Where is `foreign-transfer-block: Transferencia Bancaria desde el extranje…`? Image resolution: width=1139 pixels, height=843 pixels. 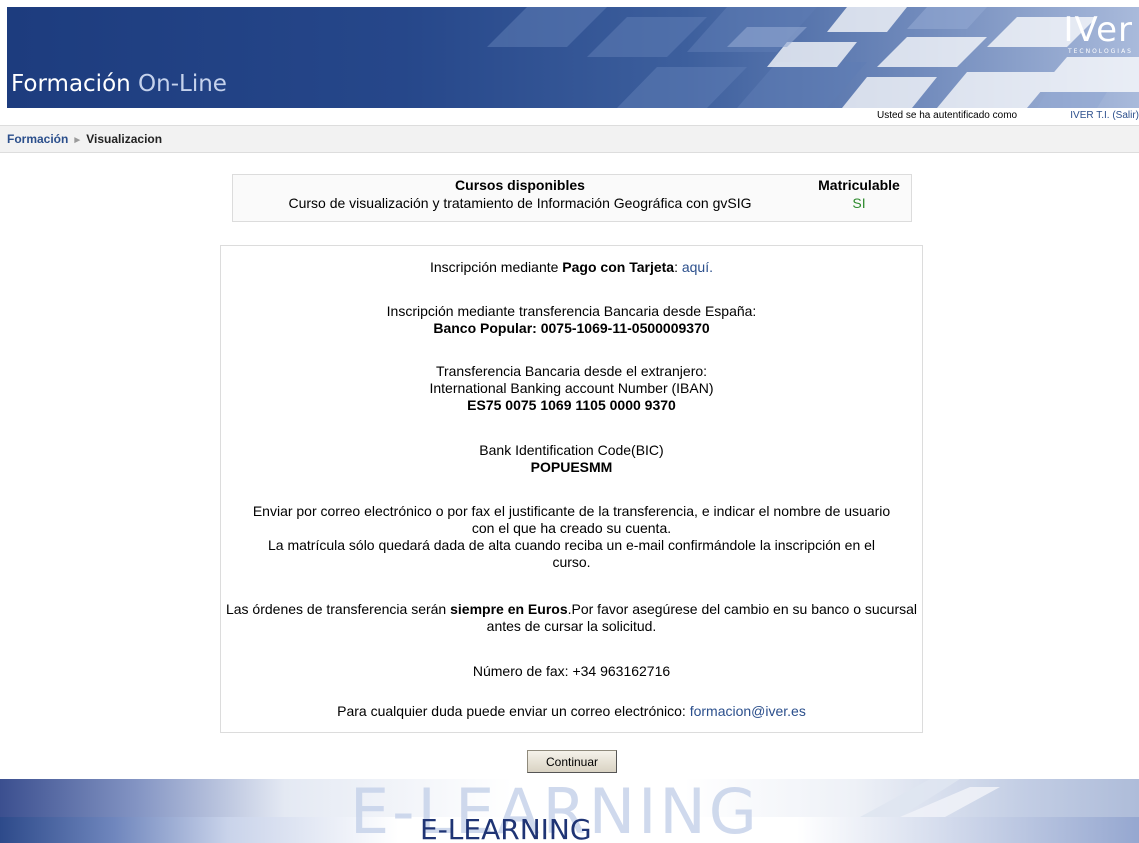 foreign-transfer-block: Transferencia Bancaria desde el extranje… is located at coordinates (571, 388).